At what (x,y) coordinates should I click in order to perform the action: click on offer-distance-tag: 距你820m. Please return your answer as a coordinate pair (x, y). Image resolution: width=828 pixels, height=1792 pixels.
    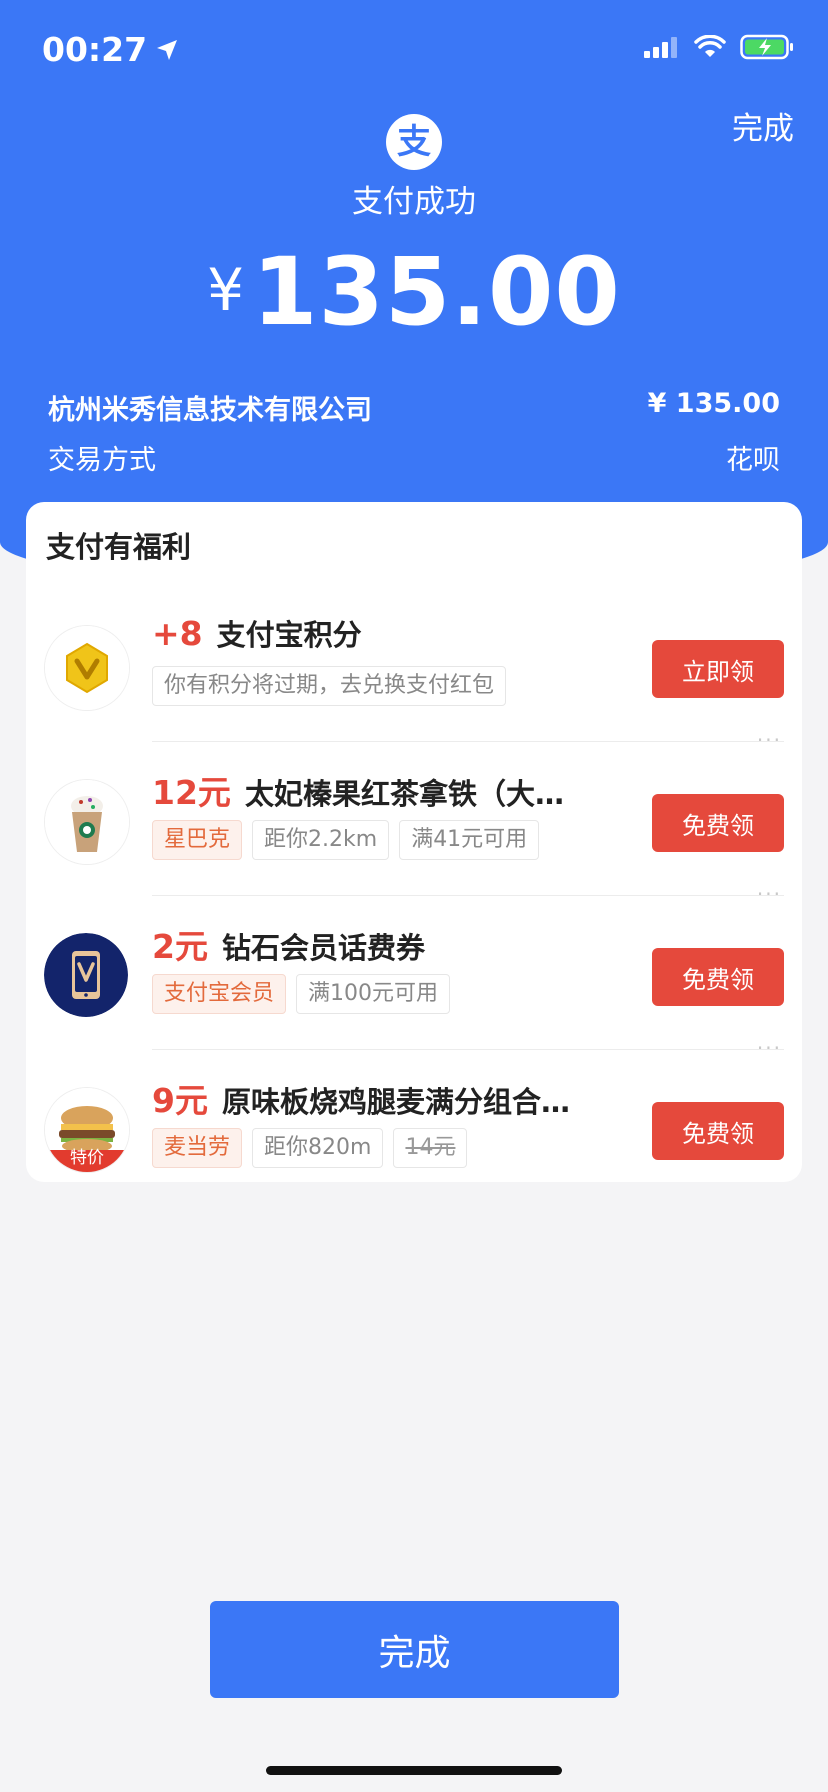
    Looking at the image, I should click on (318, 1148).